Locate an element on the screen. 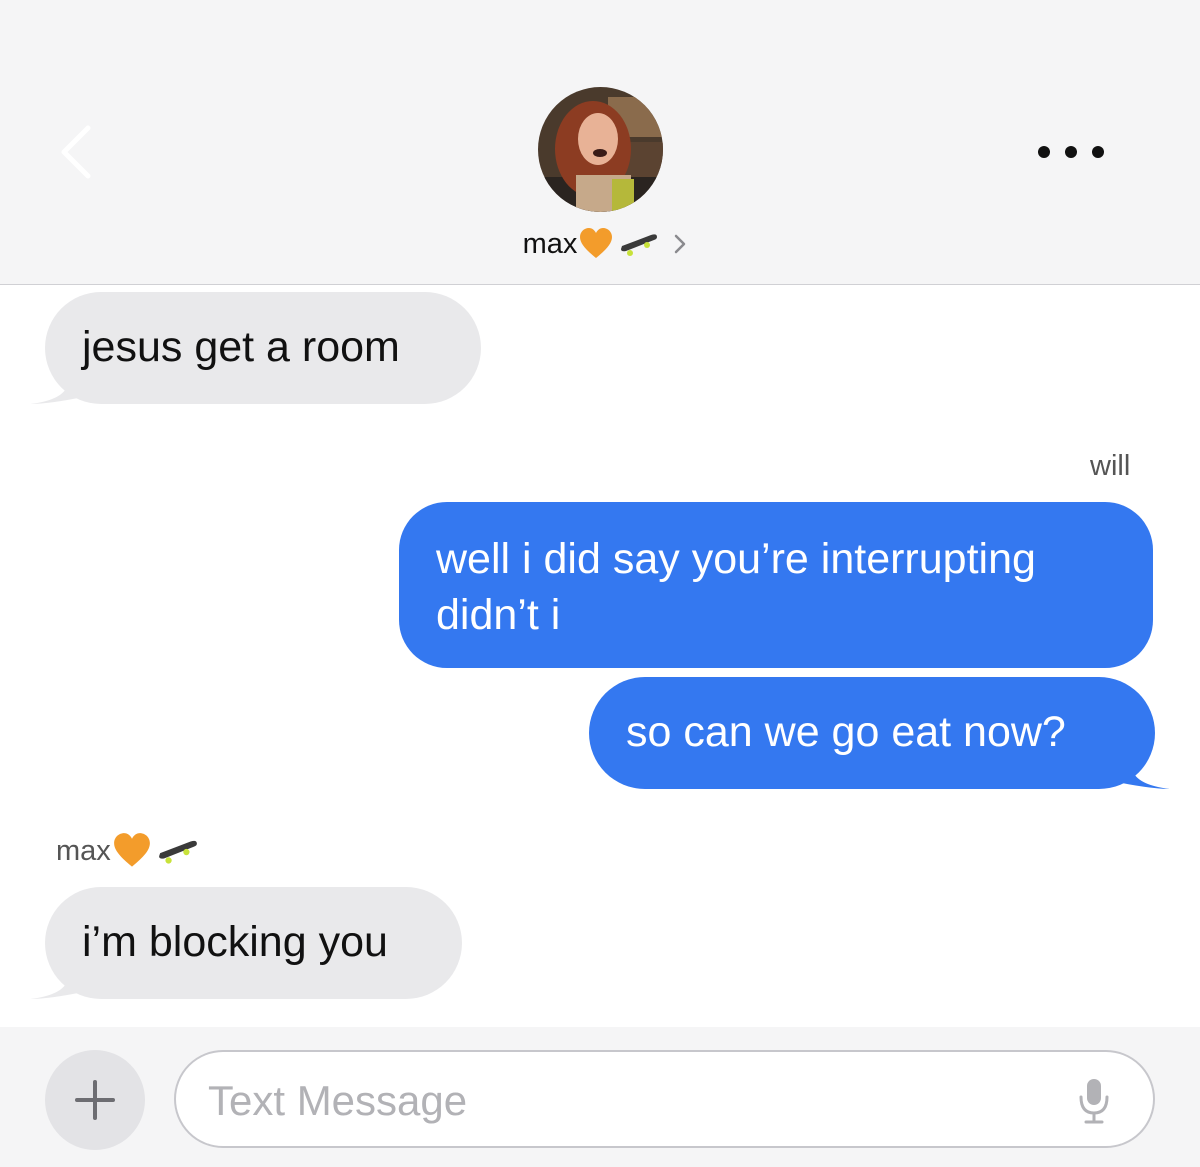  message-input-field is located at coordinates (664, 1099).